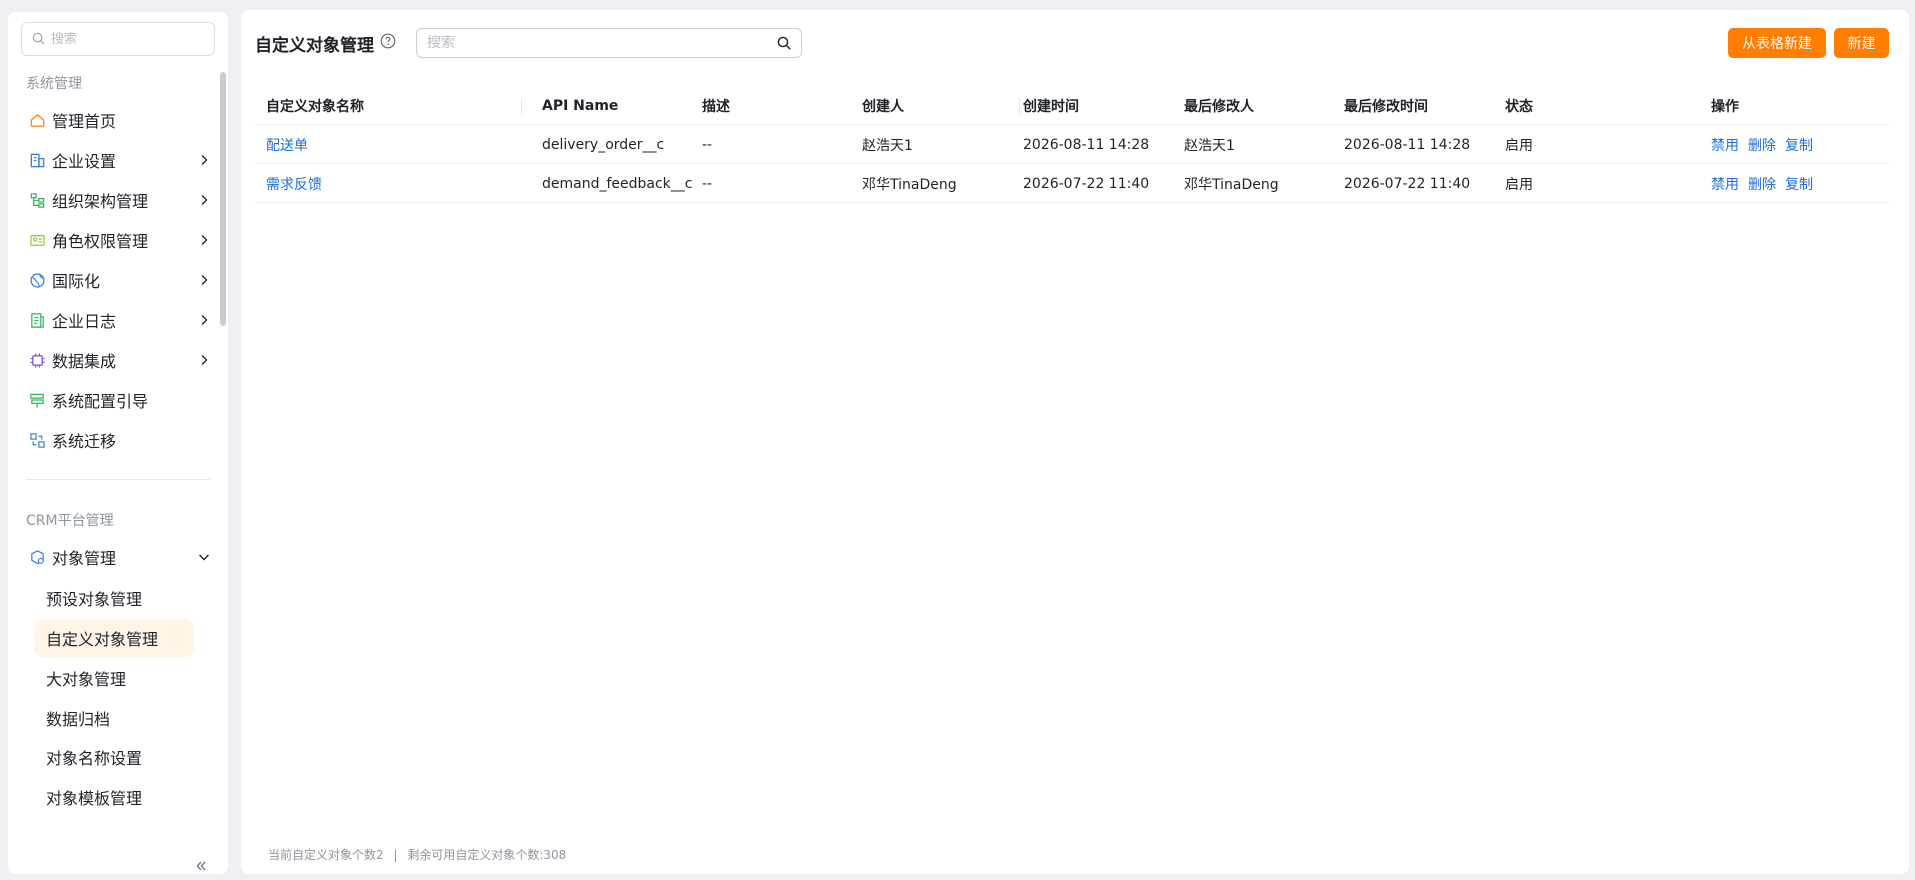  What do you see at coordinates (1209, 145) in the screenshot?
I see `modifier-cell: 赵浩天1` at bounding box center [1209, 145].